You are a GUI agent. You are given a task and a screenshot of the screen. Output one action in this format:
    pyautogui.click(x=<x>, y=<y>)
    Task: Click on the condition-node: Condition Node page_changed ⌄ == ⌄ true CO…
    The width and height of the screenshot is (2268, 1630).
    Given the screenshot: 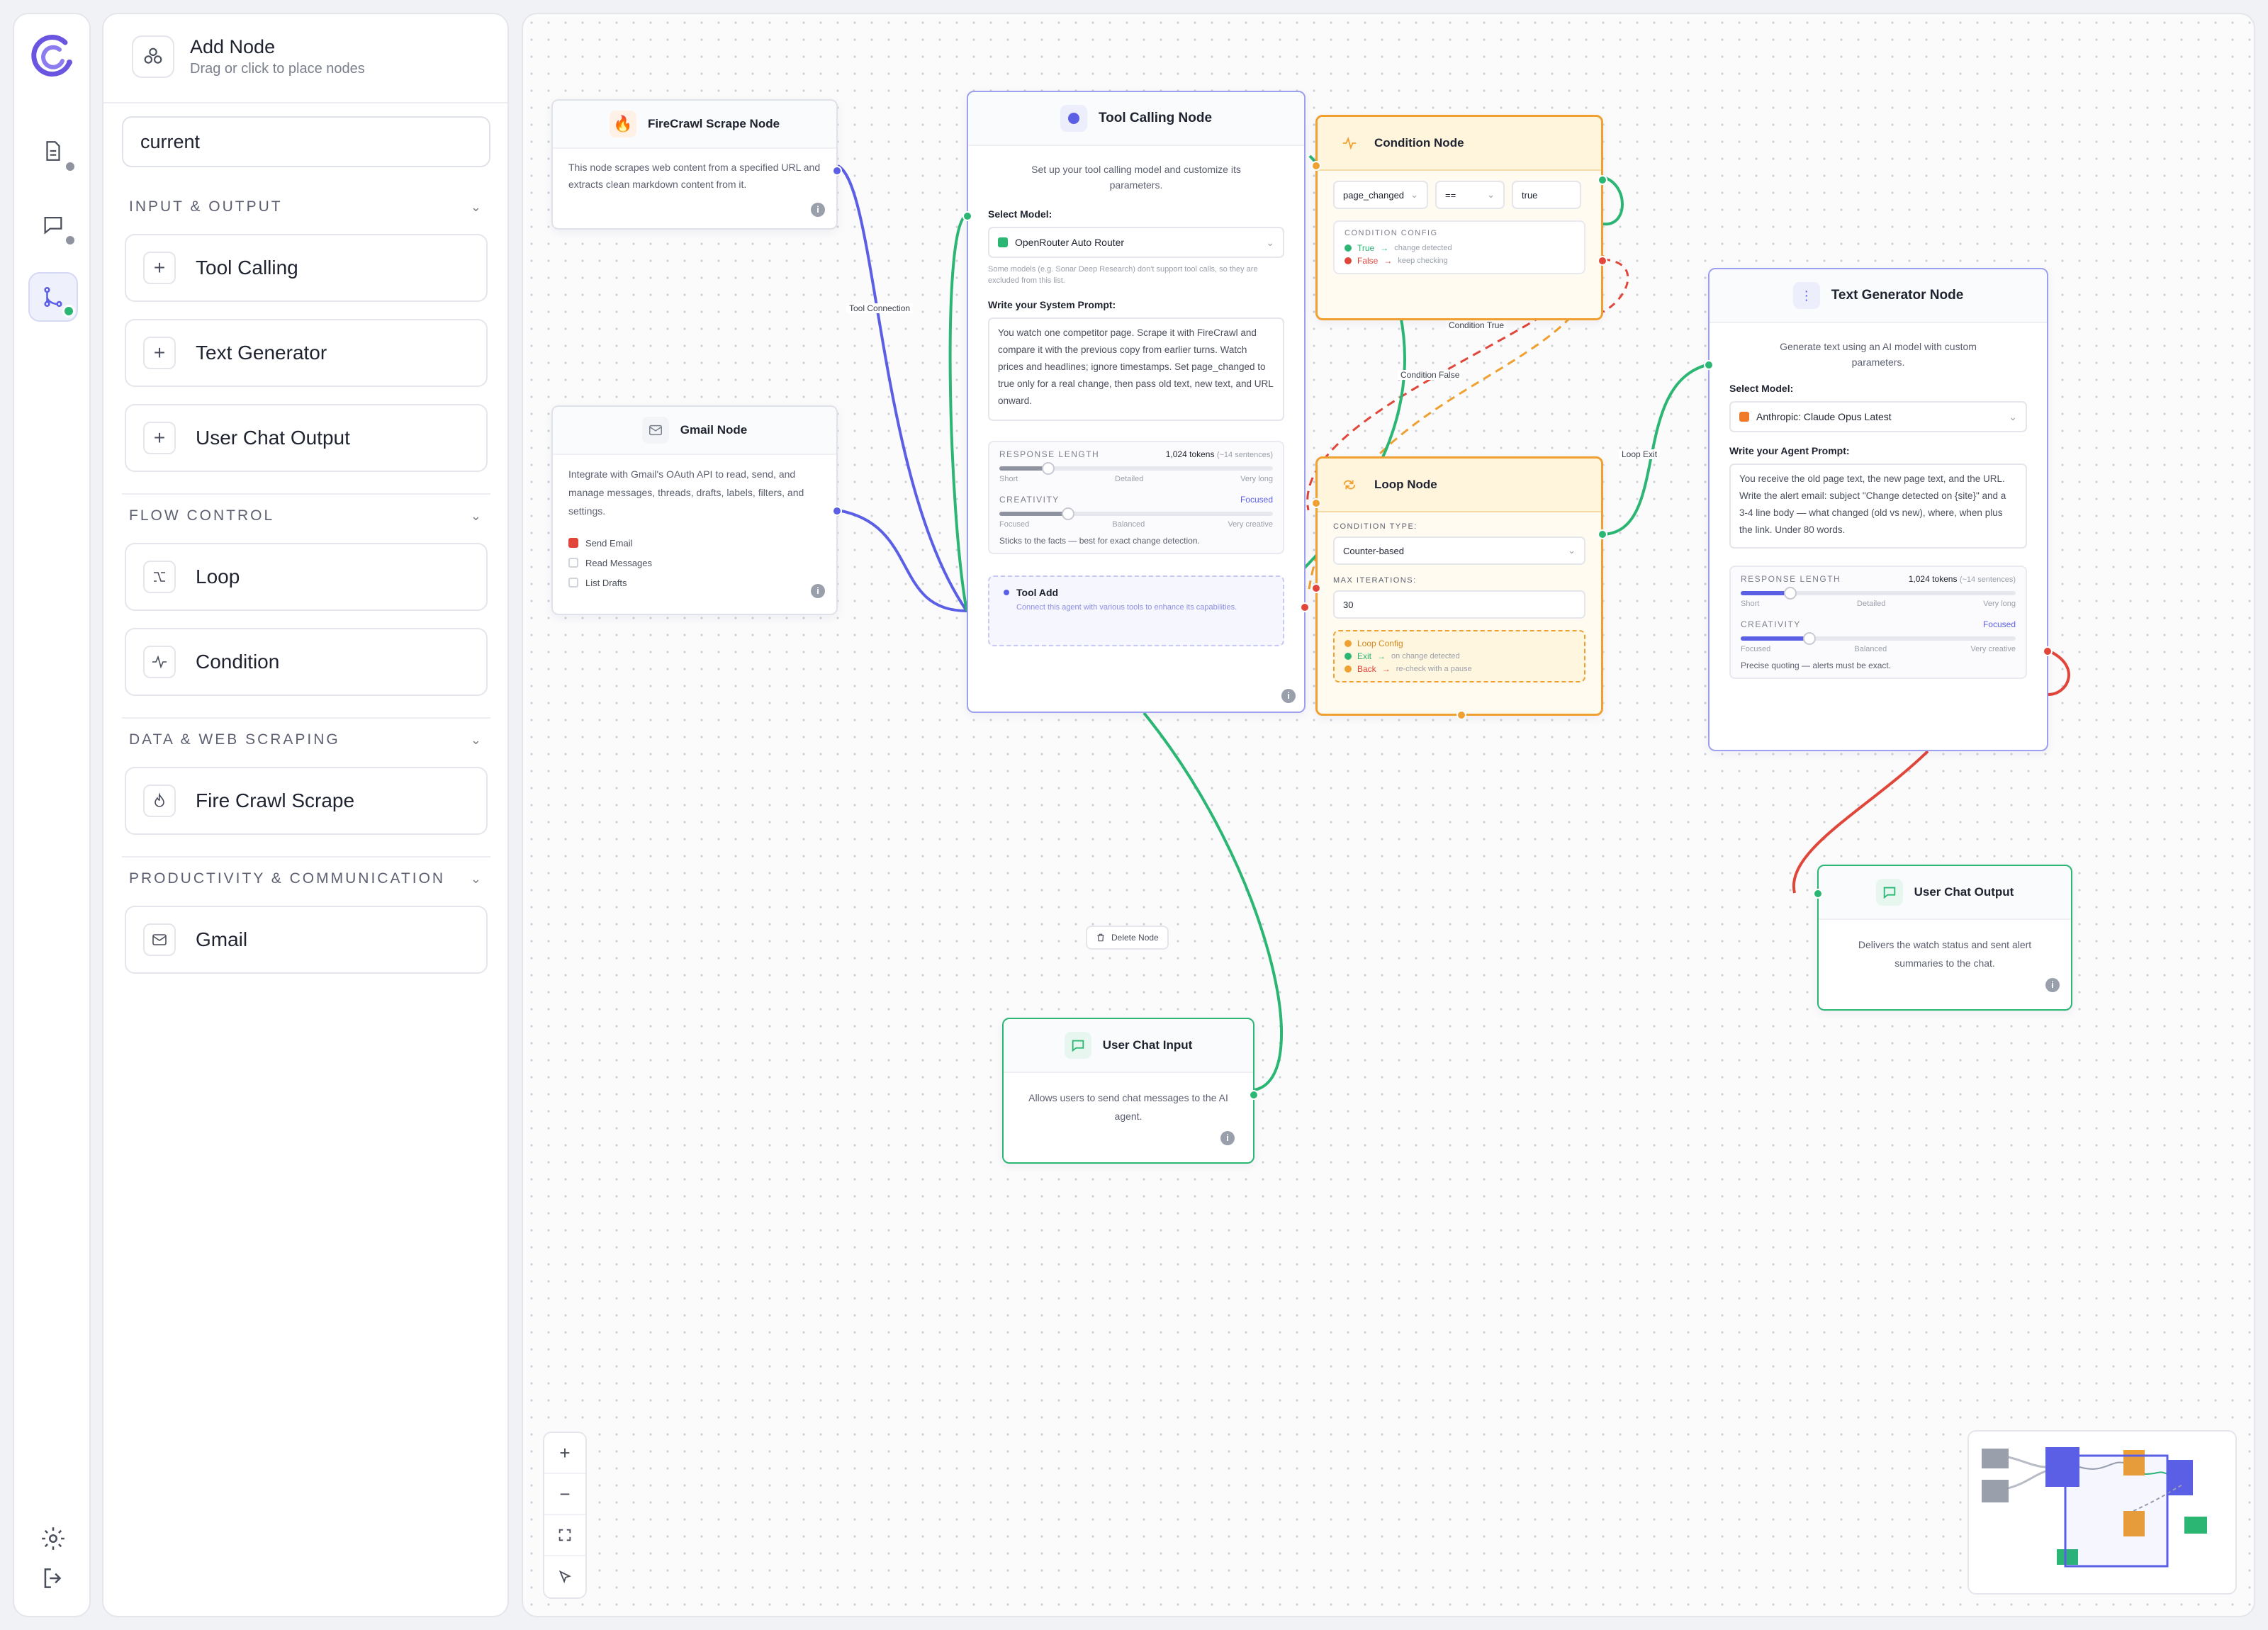 What is the action you would take?
    pyautogui.click(x=1459, y=217)
    